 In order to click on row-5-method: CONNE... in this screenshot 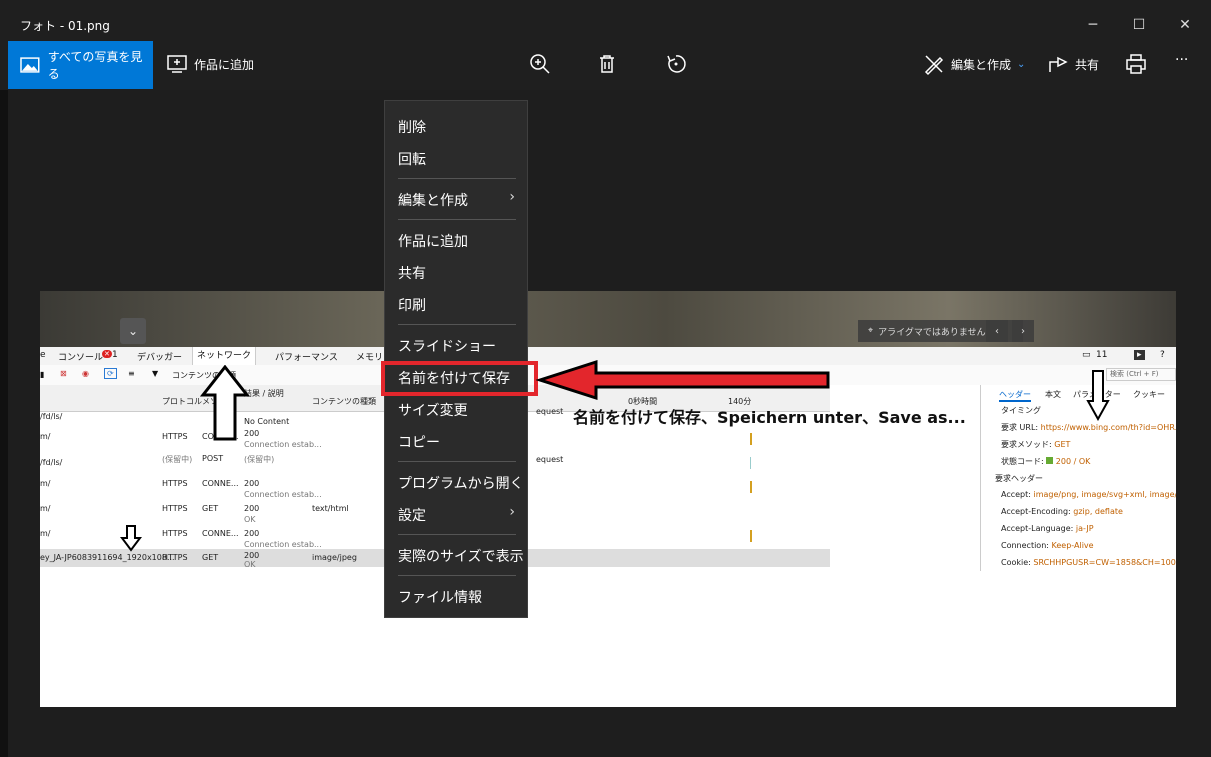, I will do `click(220, 533)`.